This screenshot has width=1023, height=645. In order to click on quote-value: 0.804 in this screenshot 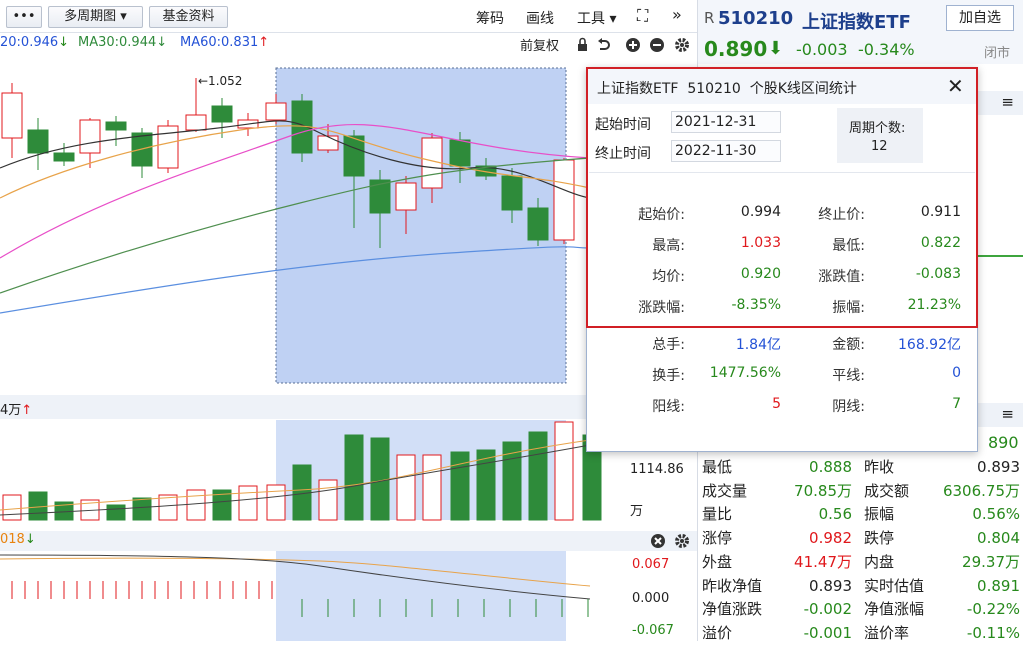, I will do `click(998, 538)`.